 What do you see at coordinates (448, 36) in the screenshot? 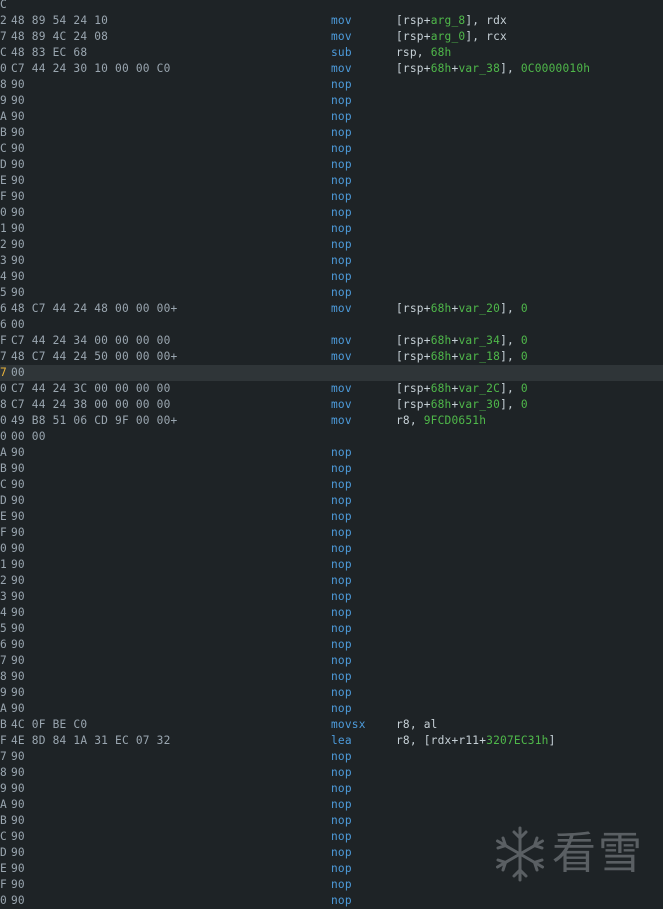
I see `operand-symbol: arg_0` at bounding box center [448, 36].